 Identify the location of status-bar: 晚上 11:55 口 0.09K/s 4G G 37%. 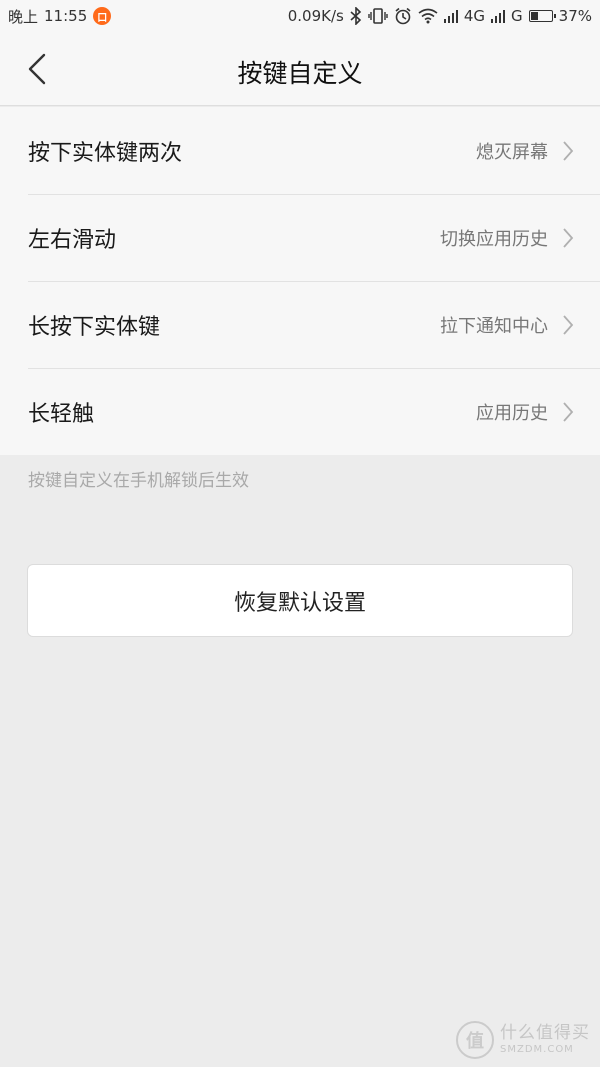
(300, 16).